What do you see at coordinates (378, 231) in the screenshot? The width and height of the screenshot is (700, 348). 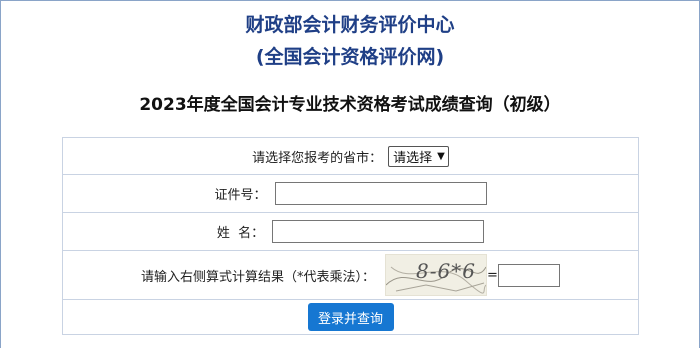 I see `name-input` at bounding box center [378, 231].